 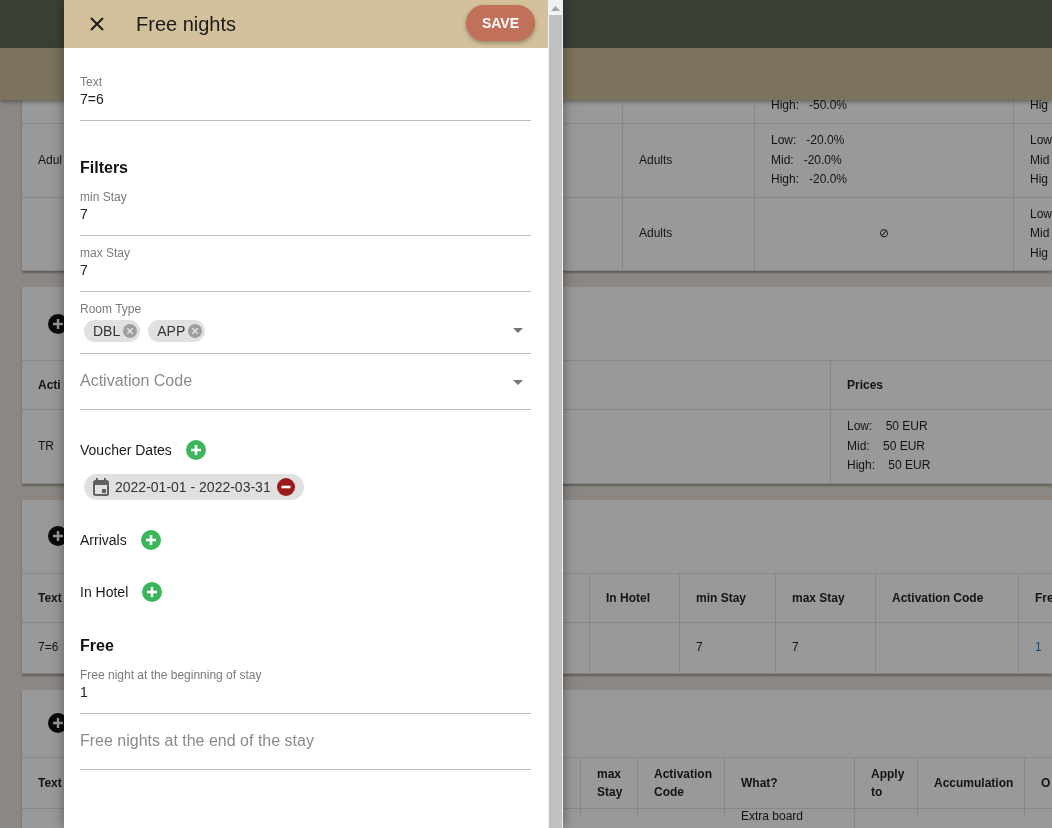 I want to click on column-header: O, so click(x=1046, y=783).